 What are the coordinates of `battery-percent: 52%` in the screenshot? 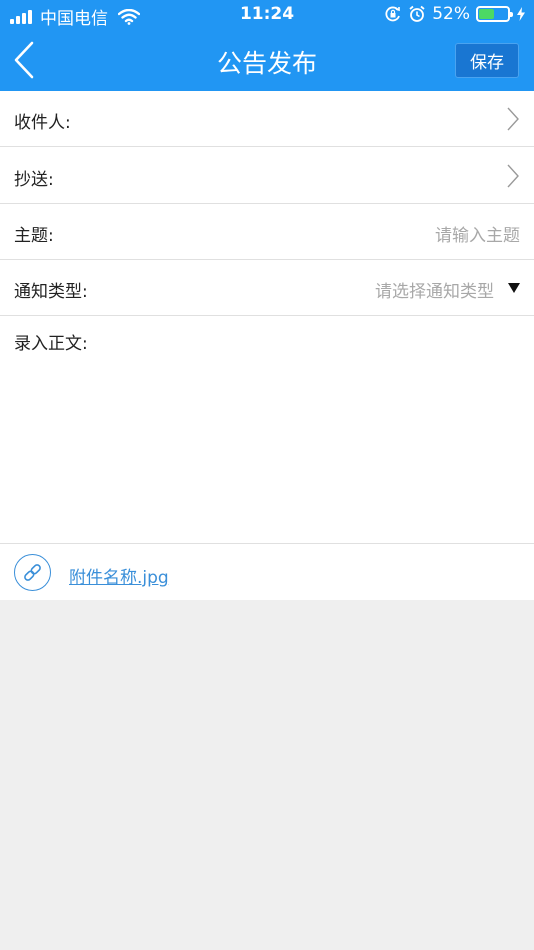 It's located at (451, 14).